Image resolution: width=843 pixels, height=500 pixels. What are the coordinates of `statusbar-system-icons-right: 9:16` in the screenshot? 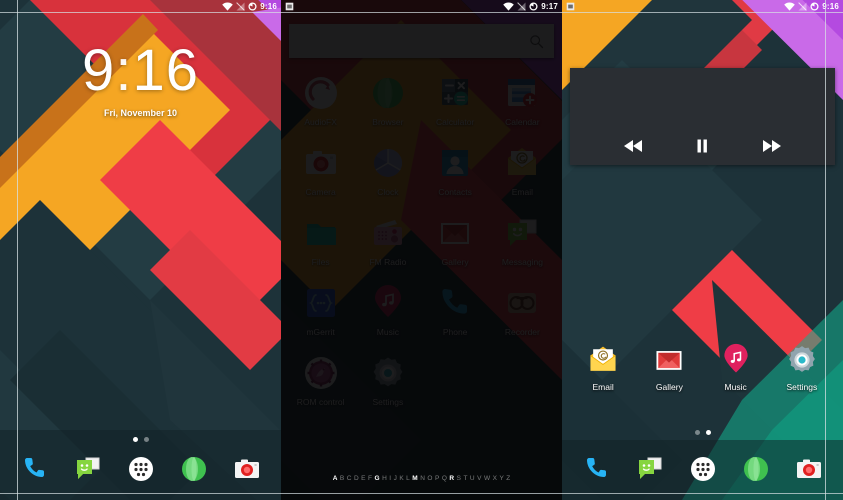 It's located at (811, 6).